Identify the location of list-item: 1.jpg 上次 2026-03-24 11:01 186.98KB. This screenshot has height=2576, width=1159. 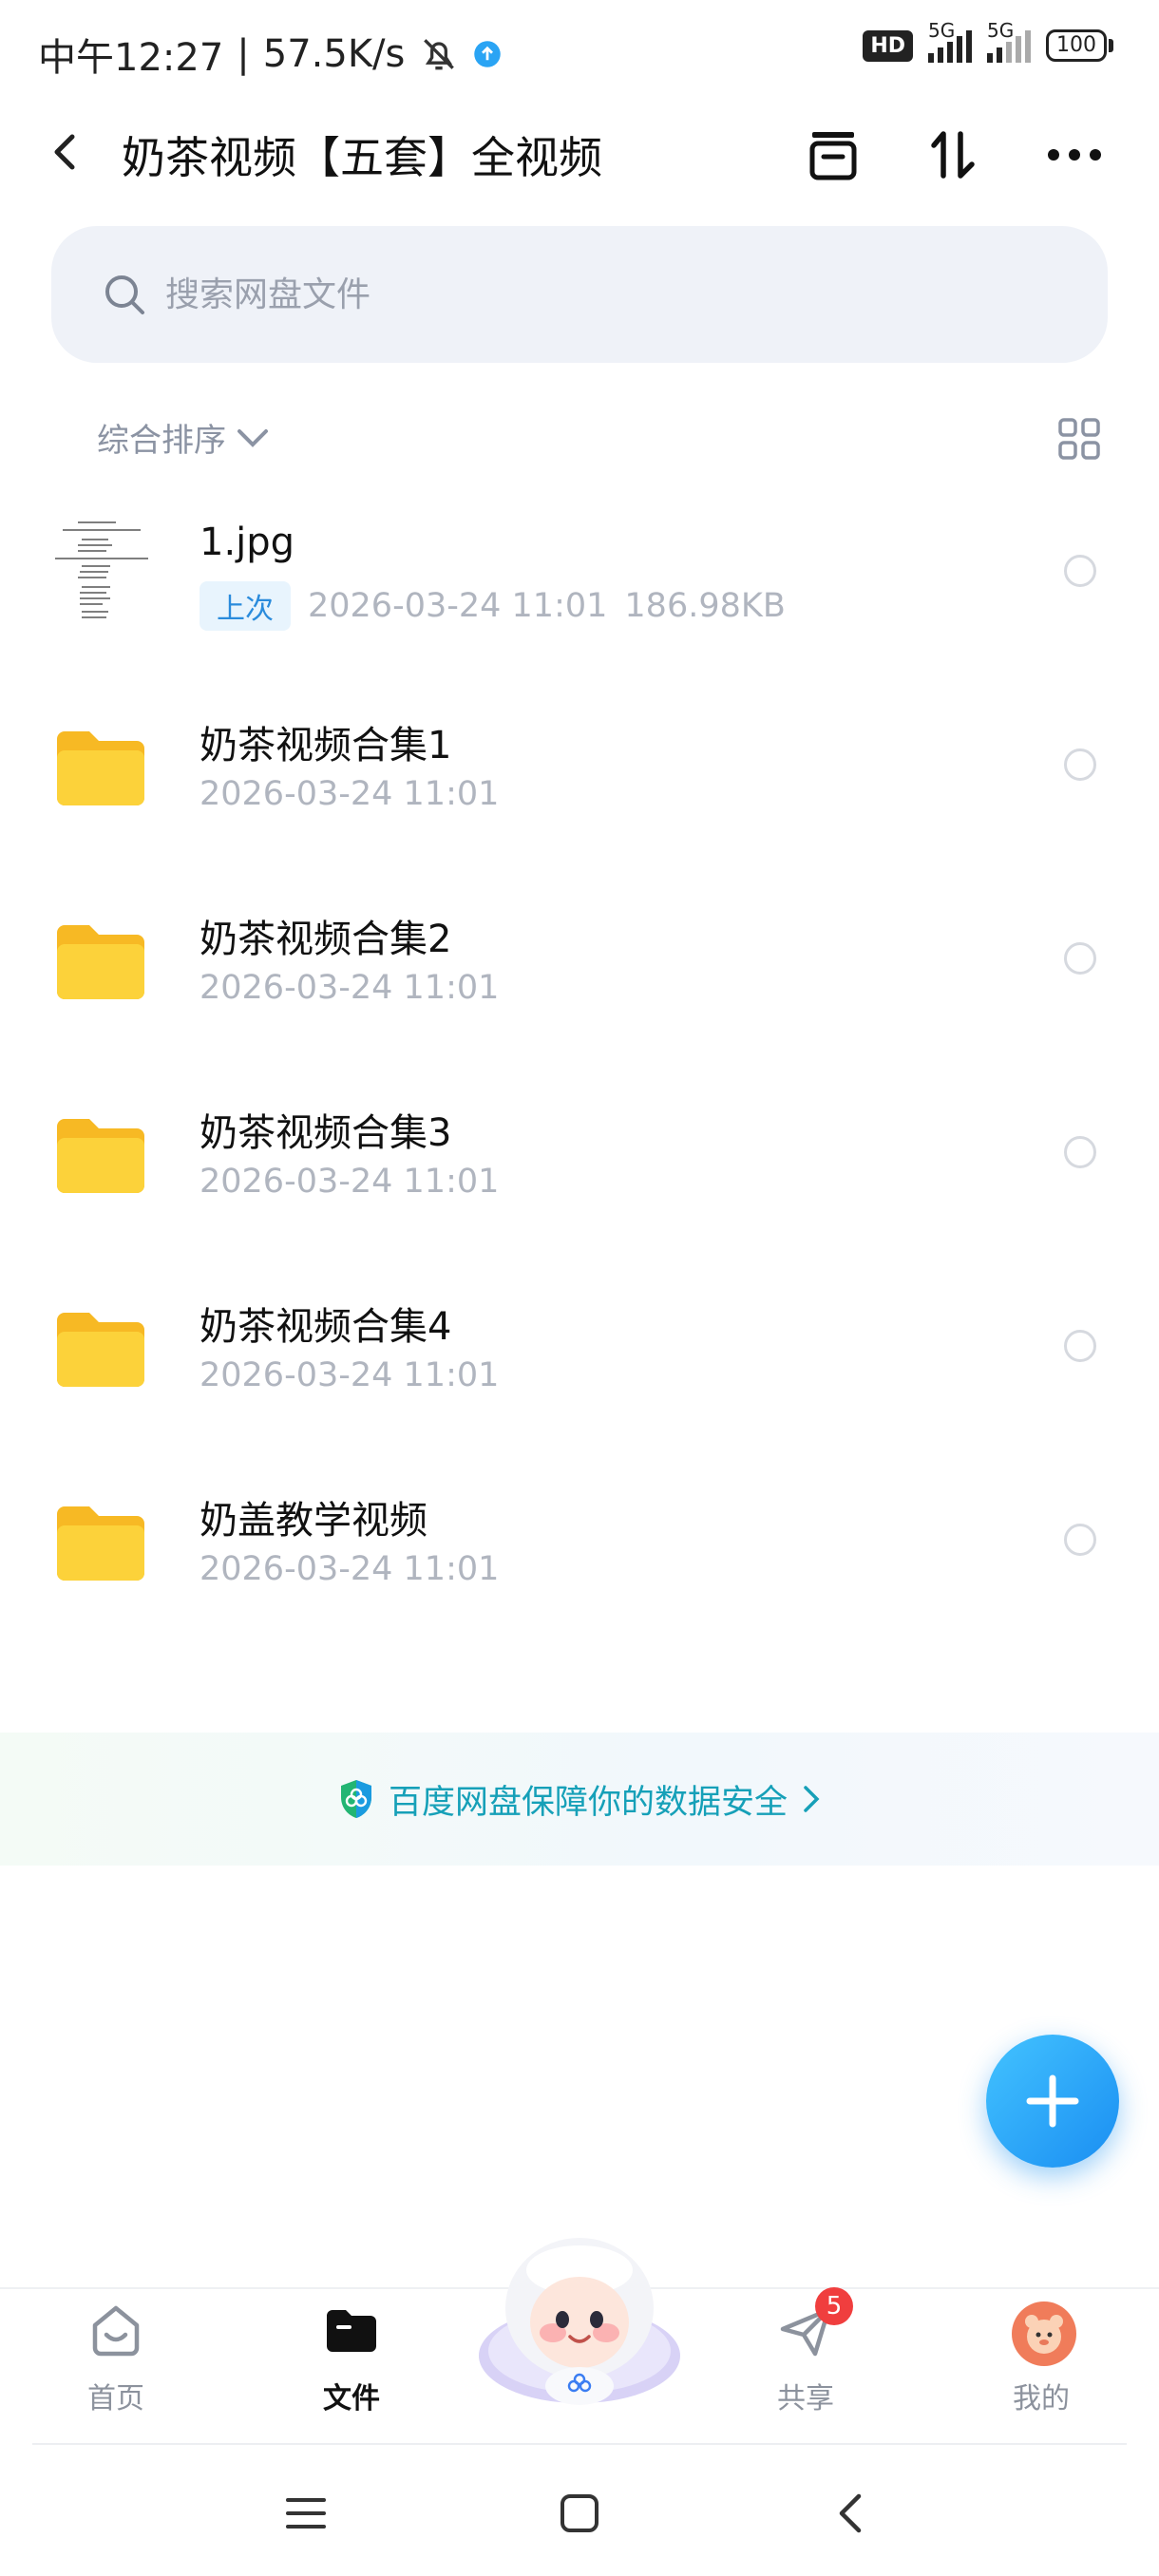
(579, 575).